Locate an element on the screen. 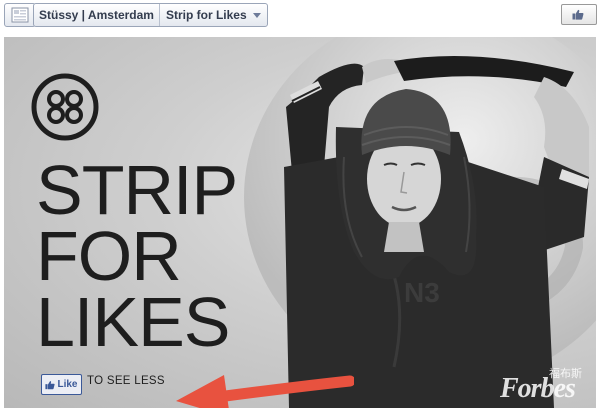 Image resolution: width=600 pixels, height=410 pixels. like-button: Like is located at coordinates (61, 384).